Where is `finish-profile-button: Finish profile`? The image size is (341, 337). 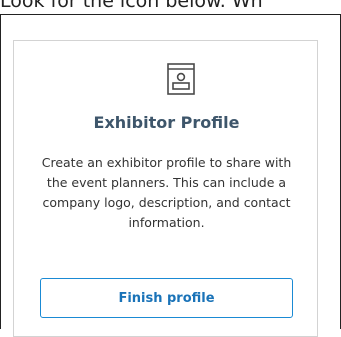
finish-profile-button: Finish profile is located at coordinates (166, 298).